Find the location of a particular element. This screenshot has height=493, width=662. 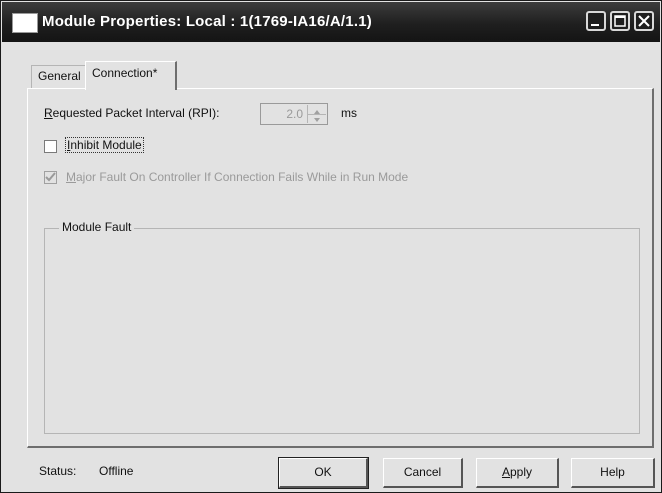

rpi-spinner-buttons is located at coordinates (316, 114).